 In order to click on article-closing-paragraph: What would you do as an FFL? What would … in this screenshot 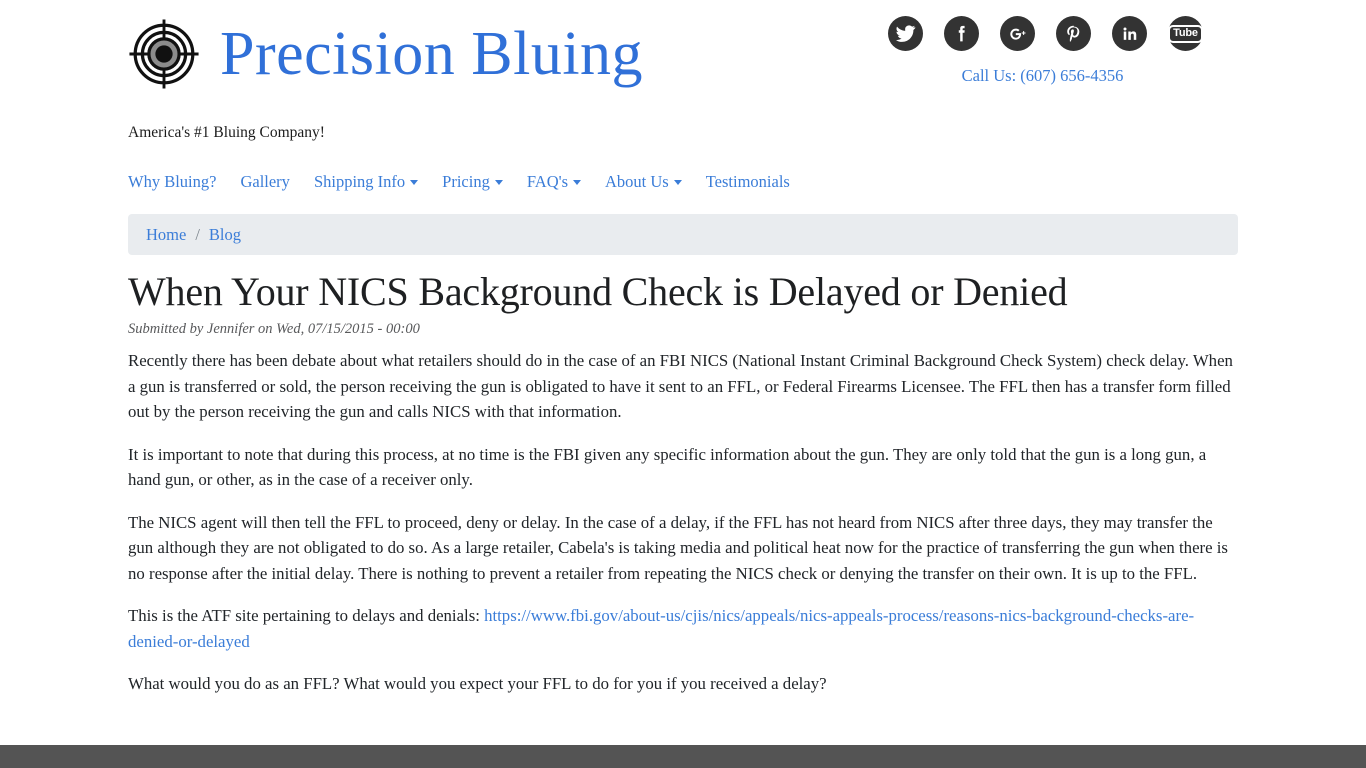, I will do `click(477, 684)`.